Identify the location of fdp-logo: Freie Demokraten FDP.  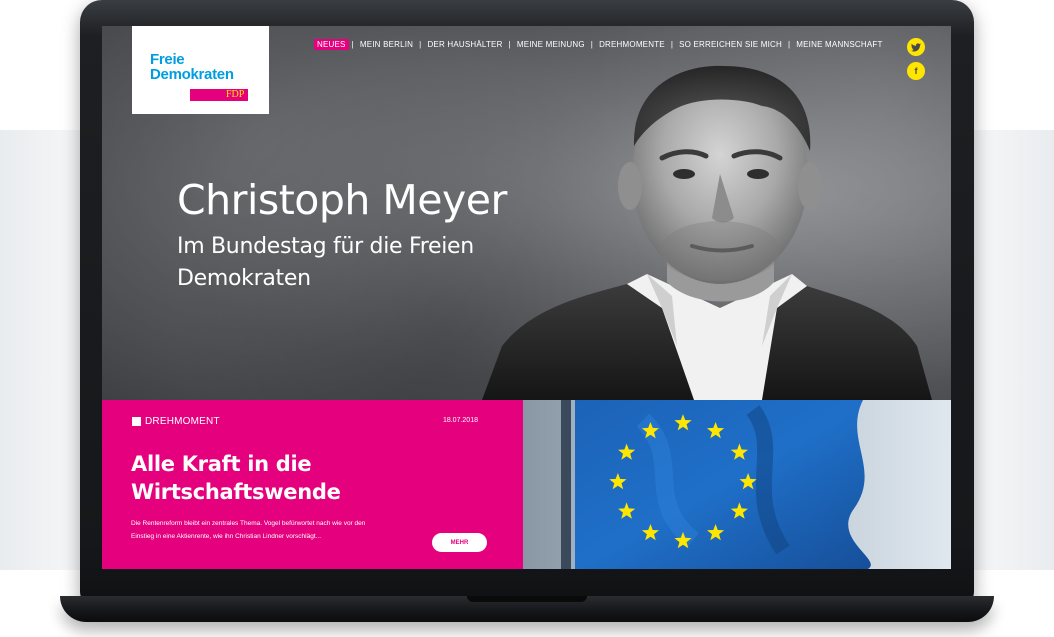
(200, 70).